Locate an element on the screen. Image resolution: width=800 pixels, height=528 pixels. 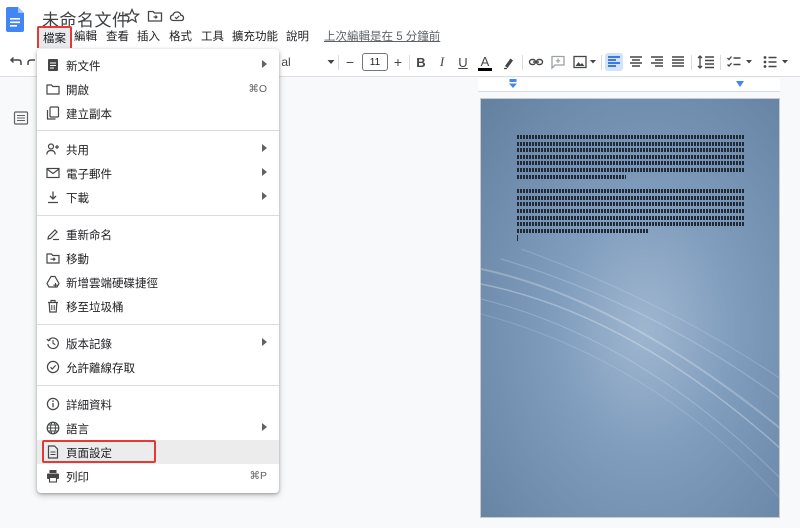
bulleted-list-dropdown-chevron-icon is located at coordinates (785, 62).